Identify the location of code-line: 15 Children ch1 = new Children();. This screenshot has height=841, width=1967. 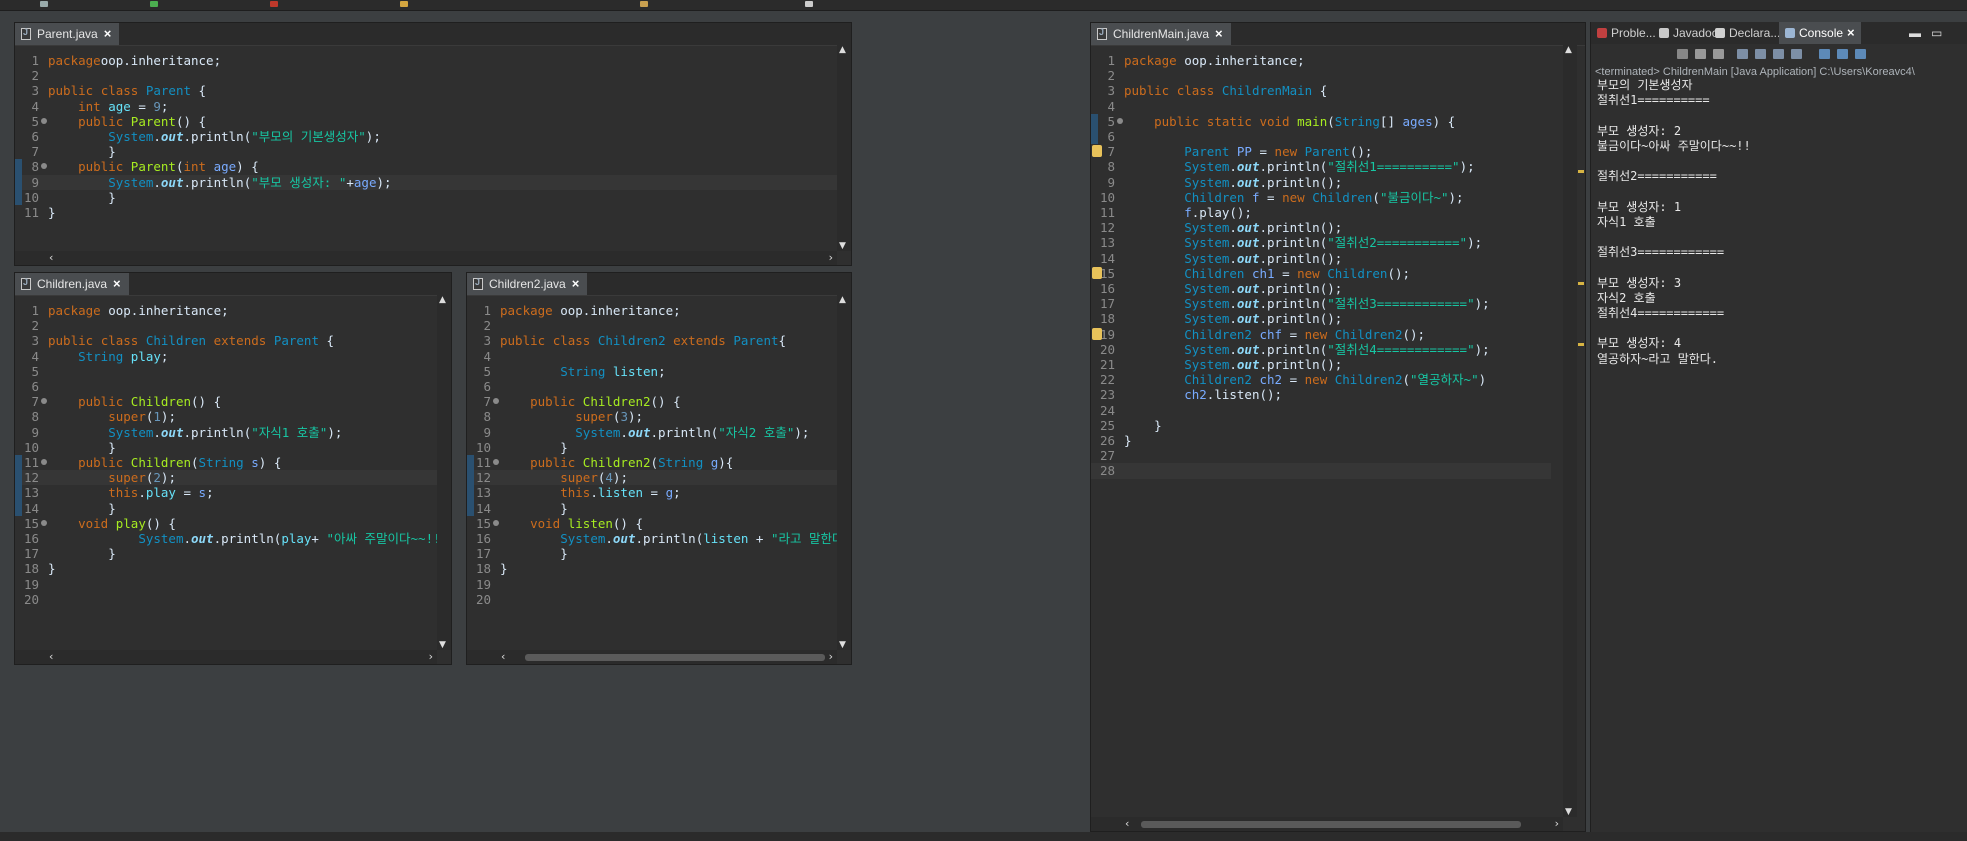
(1321, 273).